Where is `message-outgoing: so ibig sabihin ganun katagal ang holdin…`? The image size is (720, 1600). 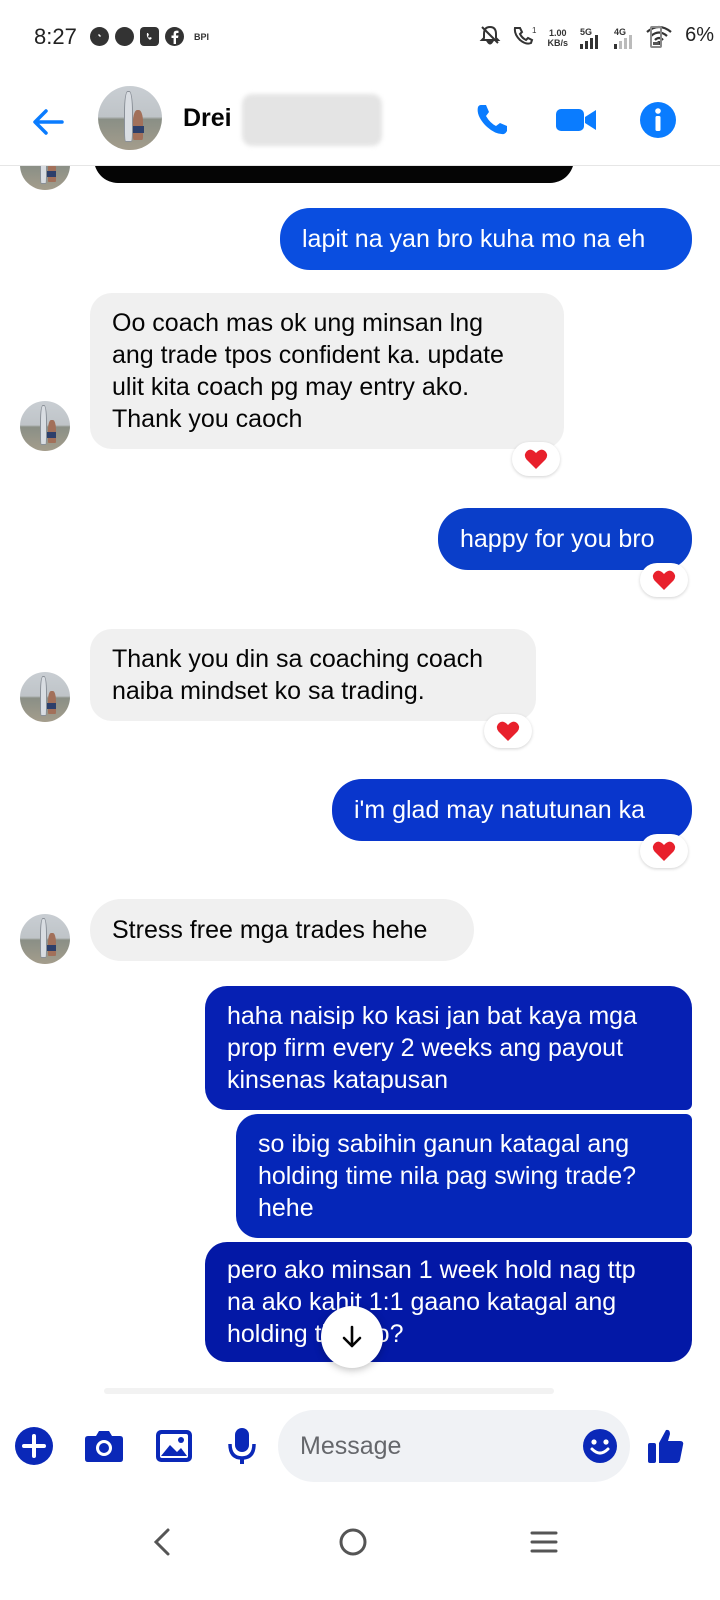
message-outgoing: so ibig sabihin ganun katagal ang holdin… is located at coordinates (464, 1176).